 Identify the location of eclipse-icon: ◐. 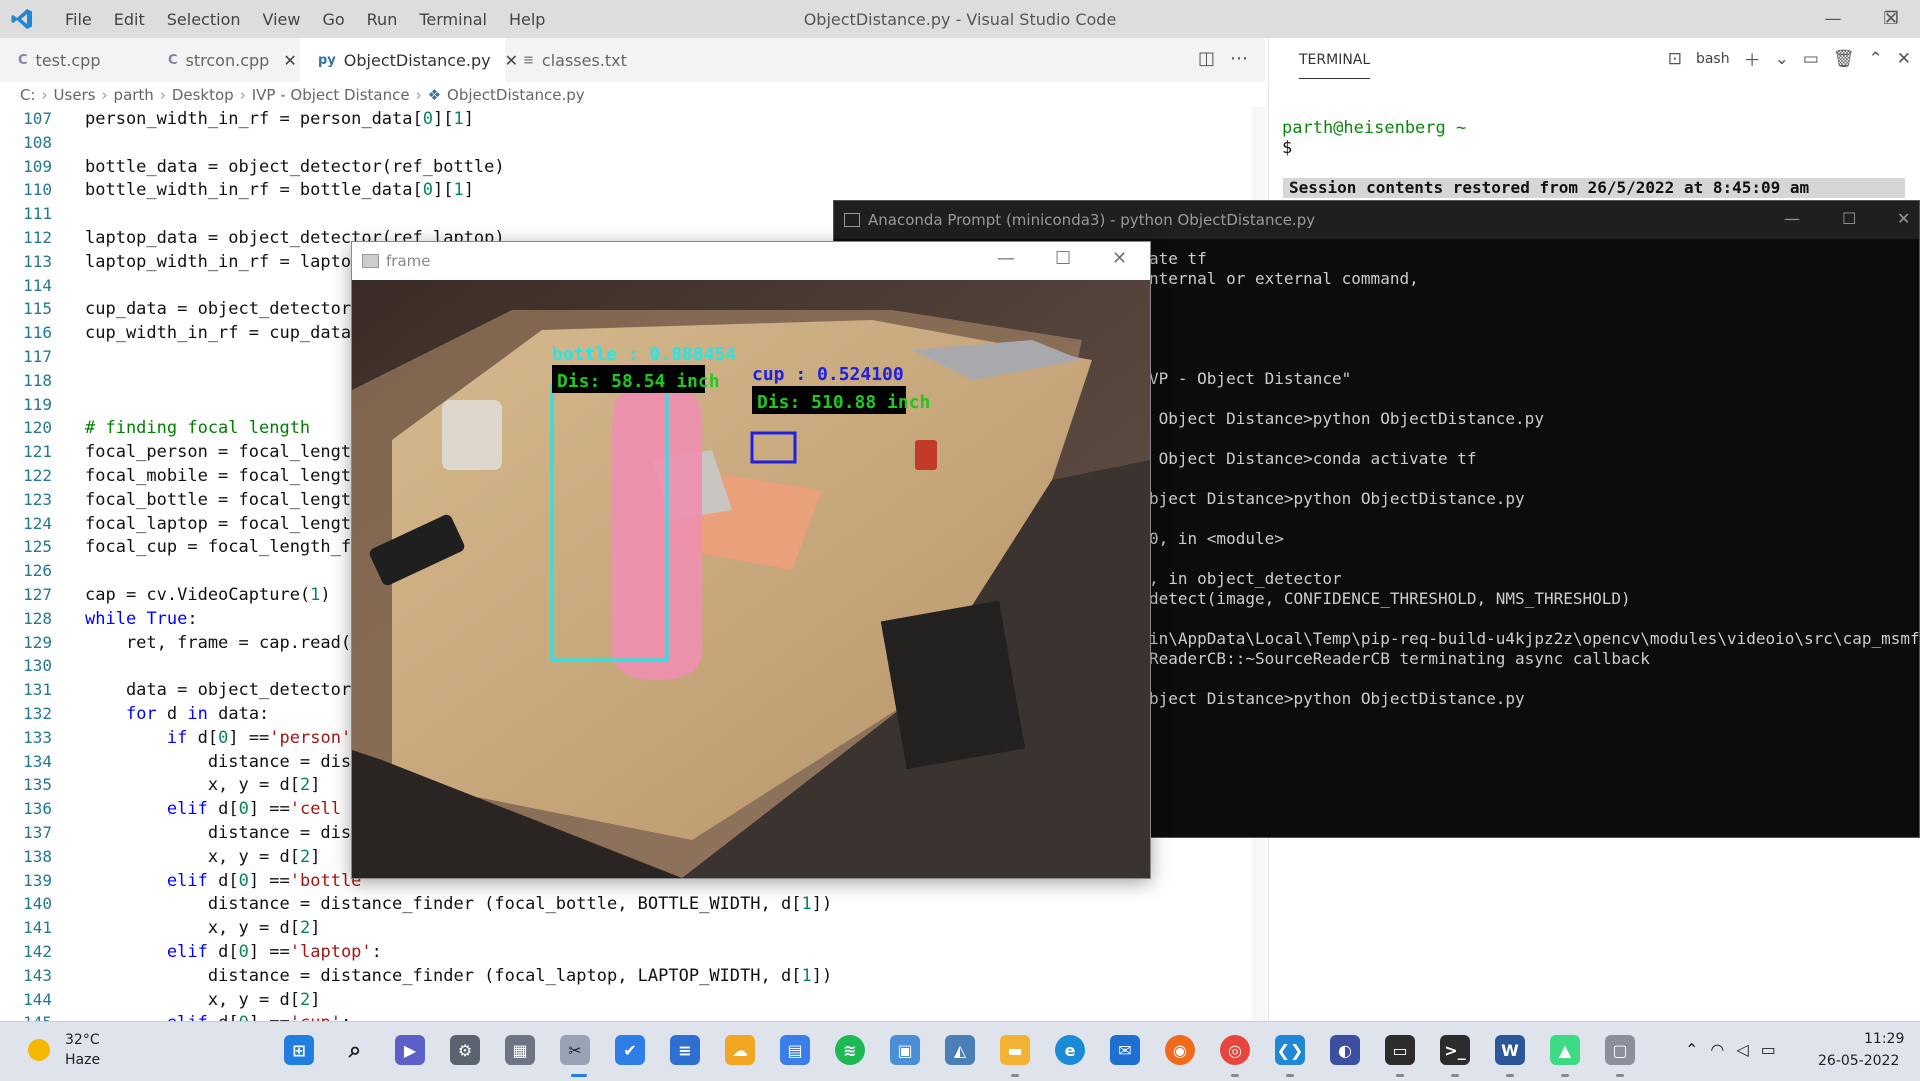
(1345, 1050).